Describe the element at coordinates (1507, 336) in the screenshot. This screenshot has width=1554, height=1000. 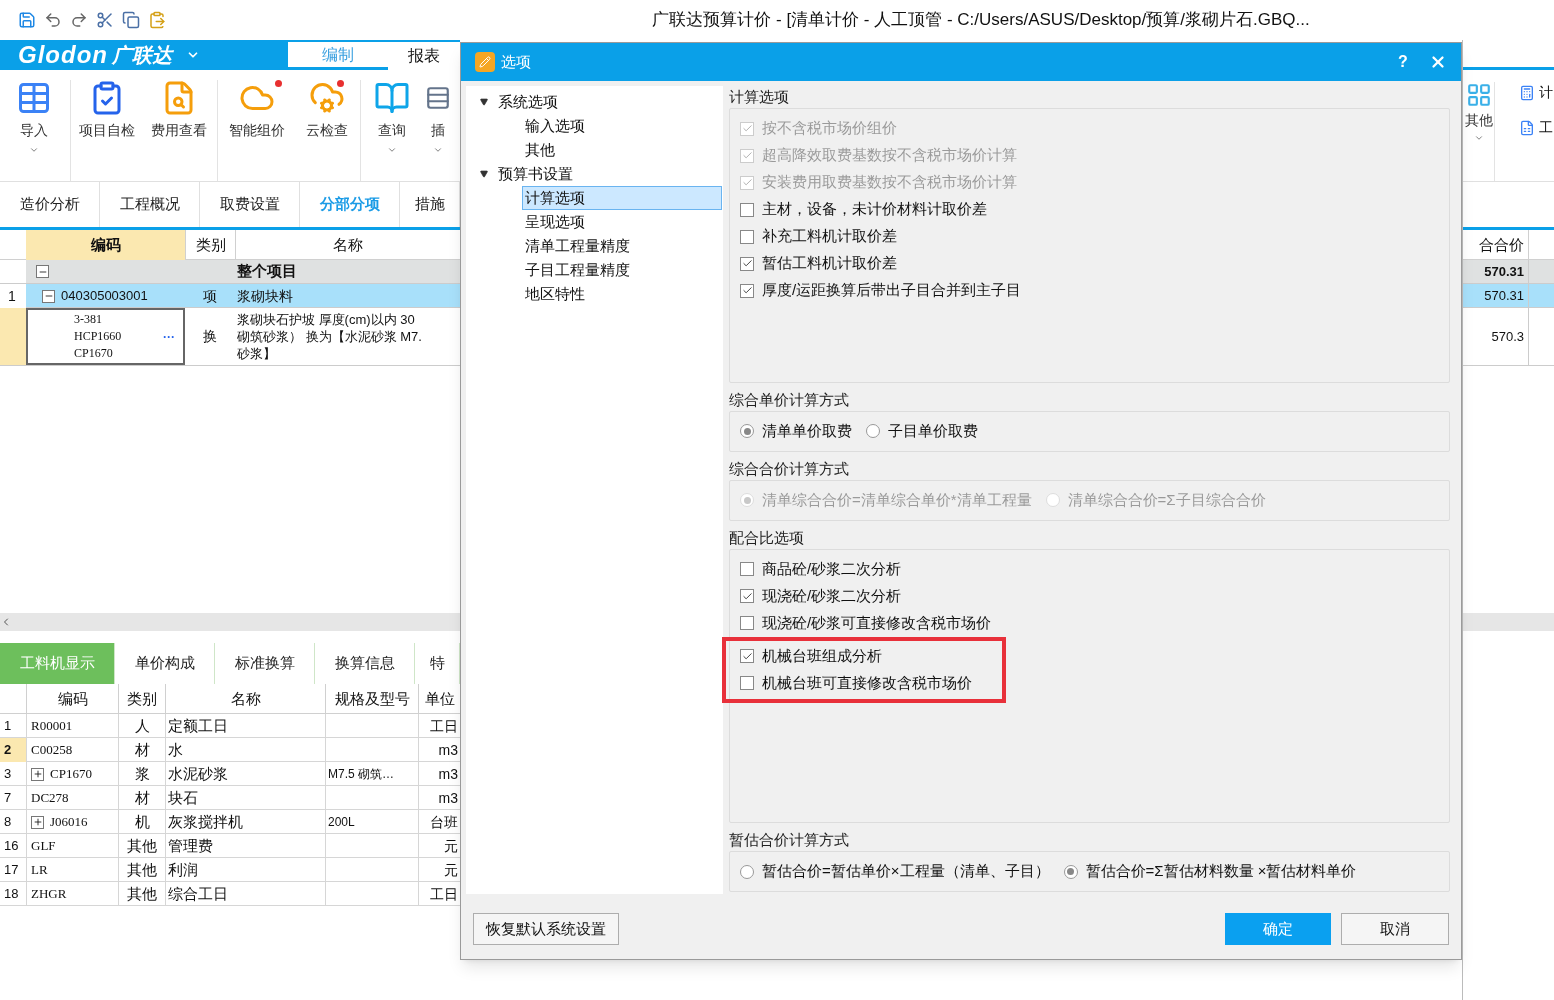
I see `table-cell-text: 570.3` at that location.